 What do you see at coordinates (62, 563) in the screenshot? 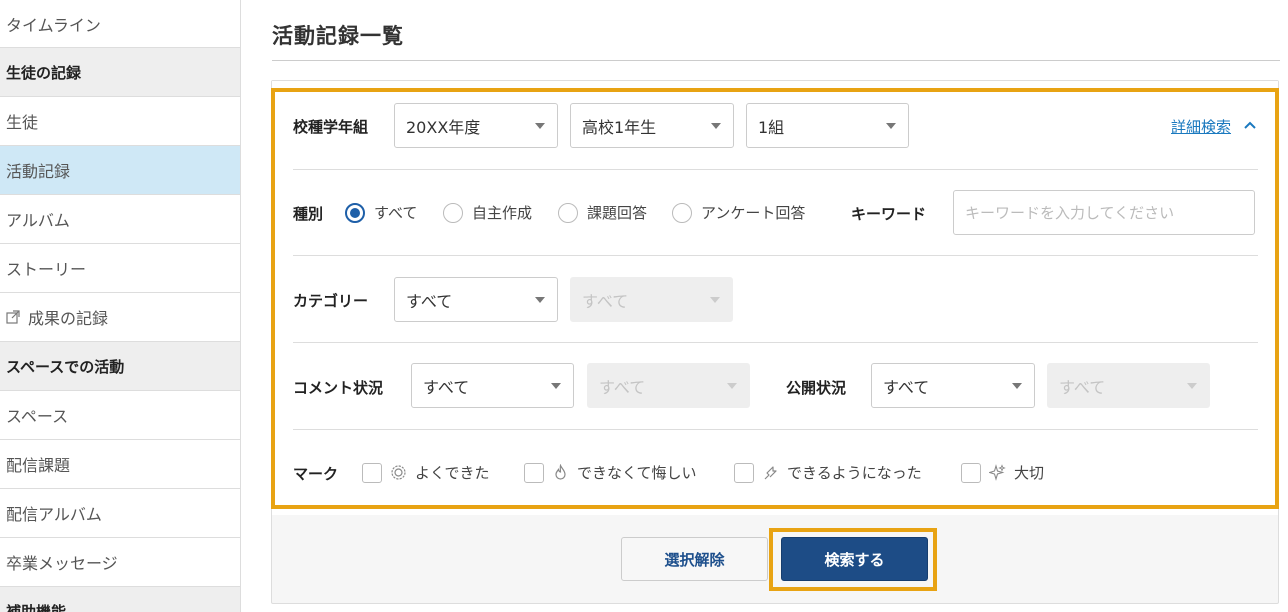
I see `sidebar-item-label: 卒業メッセージ` at bounding box center [62, 563].